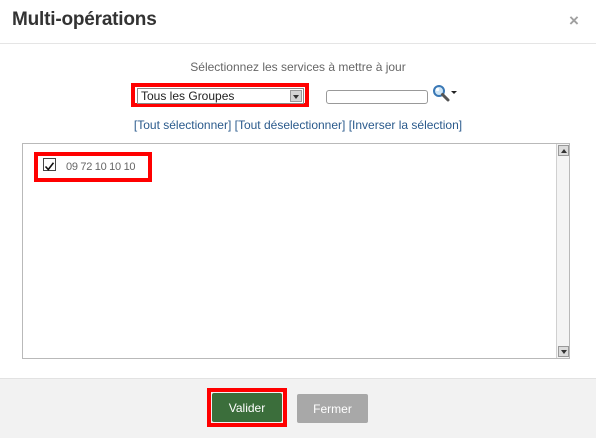  I want to click on group-select: Tous les Groupes, so click(220, 96).